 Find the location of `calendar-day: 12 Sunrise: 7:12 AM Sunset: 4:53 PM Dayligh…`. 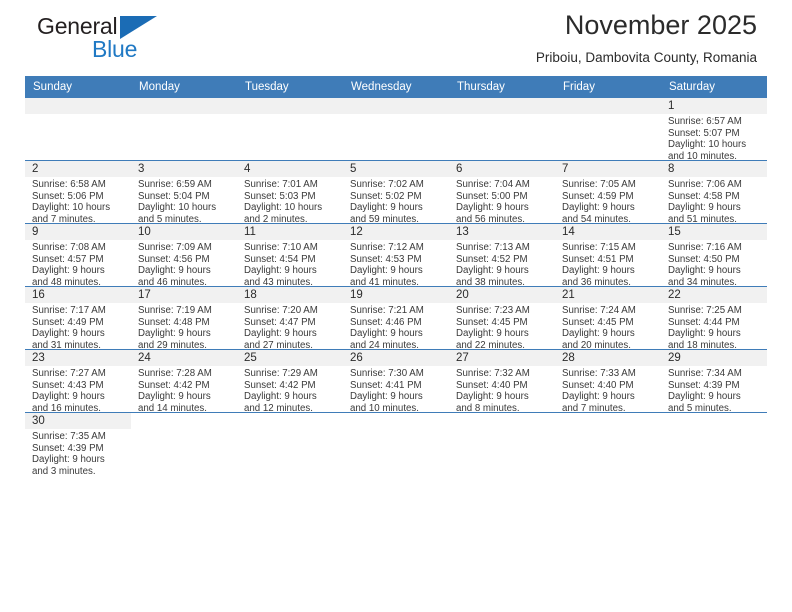

calendar-day: 12 Sunrise: 7:12 AM Sunset: 4:53 PM Dayligh… is located at coordinates (396, 256).